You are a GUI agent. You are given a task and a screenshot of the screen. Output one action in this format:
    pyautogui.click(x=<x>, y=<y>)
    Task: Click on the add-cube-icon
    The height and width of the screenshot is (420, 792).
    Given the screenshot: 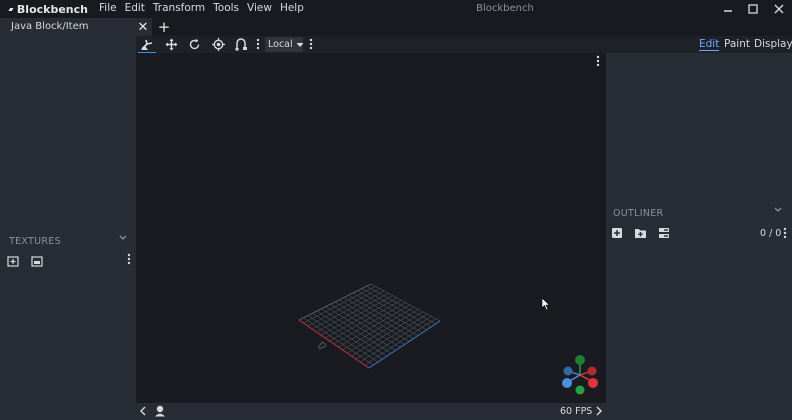 What is the action you would take?
    pyautogui.click(x=617, y=233)
    